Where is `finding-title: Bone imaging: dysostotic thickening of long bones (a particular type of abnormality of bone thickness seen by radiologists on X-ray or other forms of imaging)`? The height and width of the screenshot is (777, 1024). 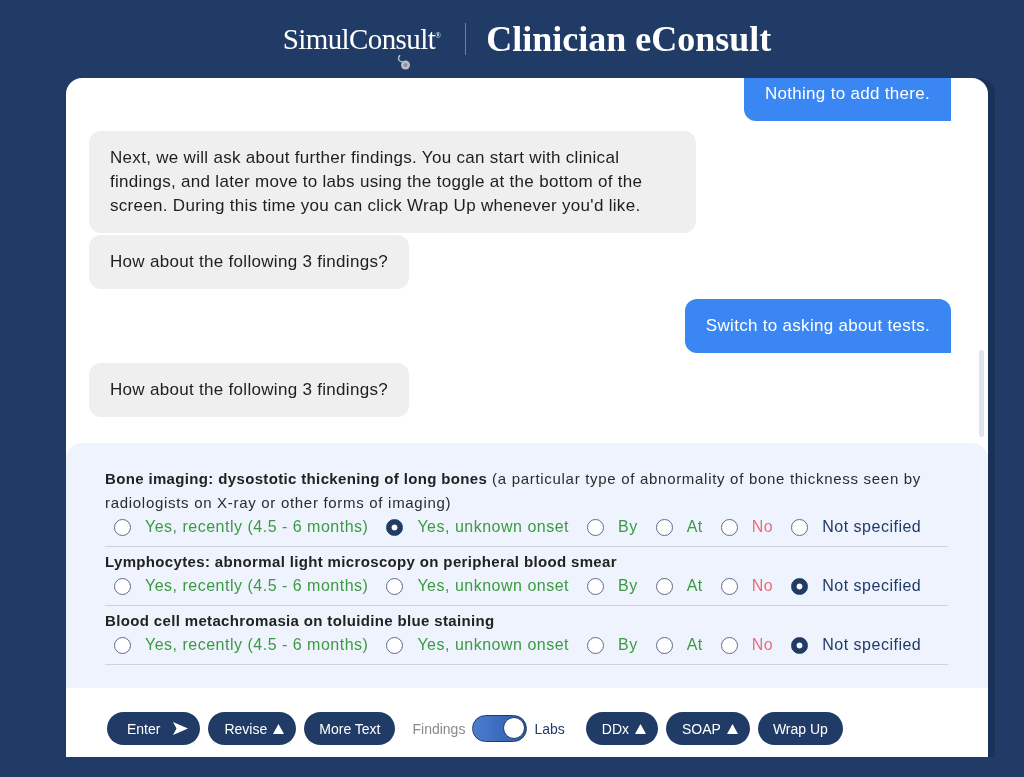 finding-title: Bone imaging: dysostotic thickening of long bones (a particular type of abnormality of bone thickness seen by radiologists on X-ray or other forms of imaging) is located at coordinates (514, 491).